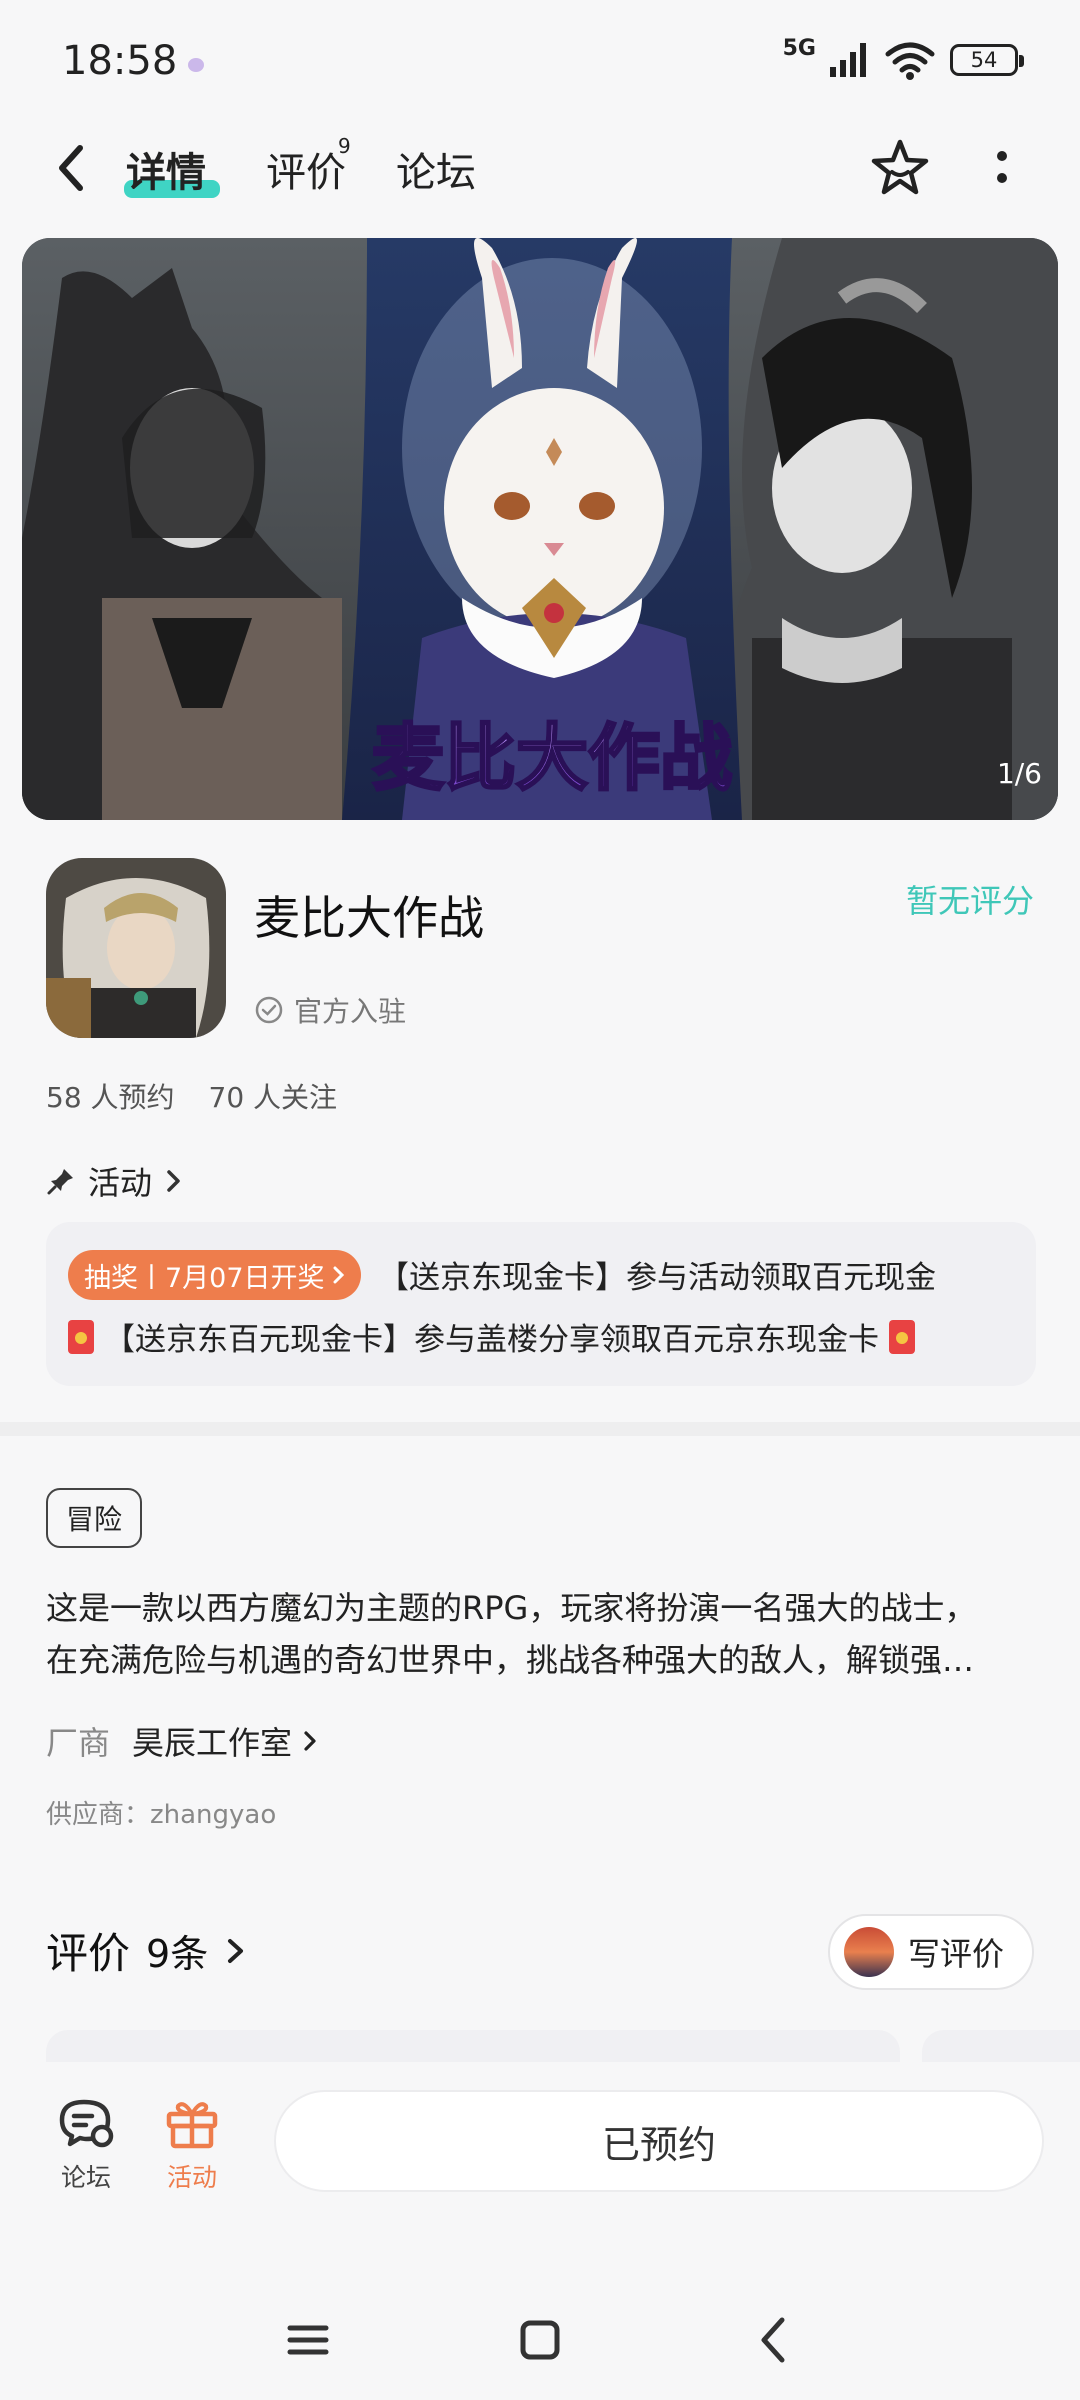 The image size is (1080, 2400). Describe the element at coordinates (1019, 773) in the screenshot. I see `banner-page-indicator: 1/6` at that location.